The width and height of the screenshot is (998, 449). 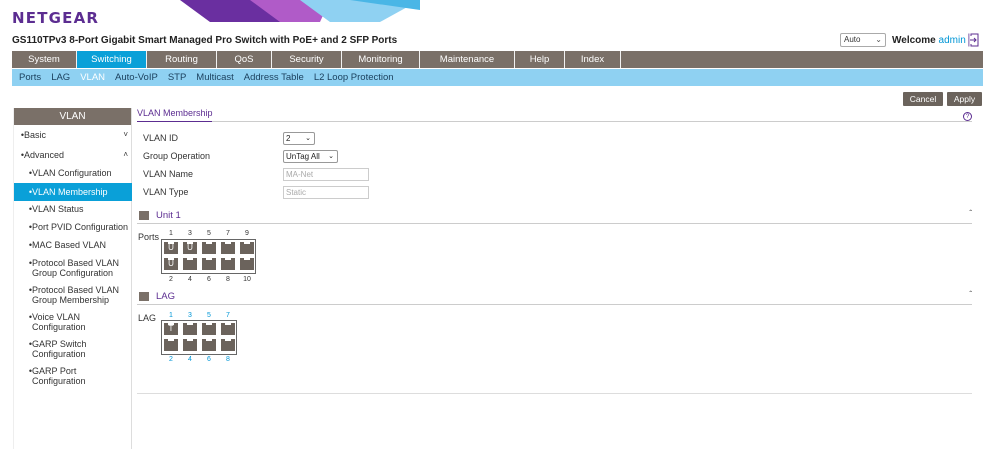 I want to click on welcome-text: Welcome admin, so click(x=929, y=40).